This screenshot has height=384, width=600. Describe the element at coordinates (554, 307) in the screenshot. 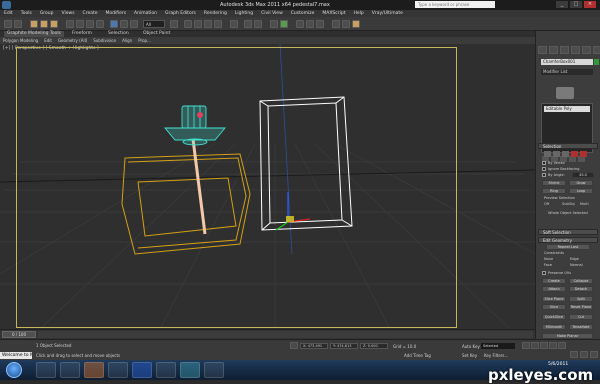

I see `slice-button: Slice` at that location.